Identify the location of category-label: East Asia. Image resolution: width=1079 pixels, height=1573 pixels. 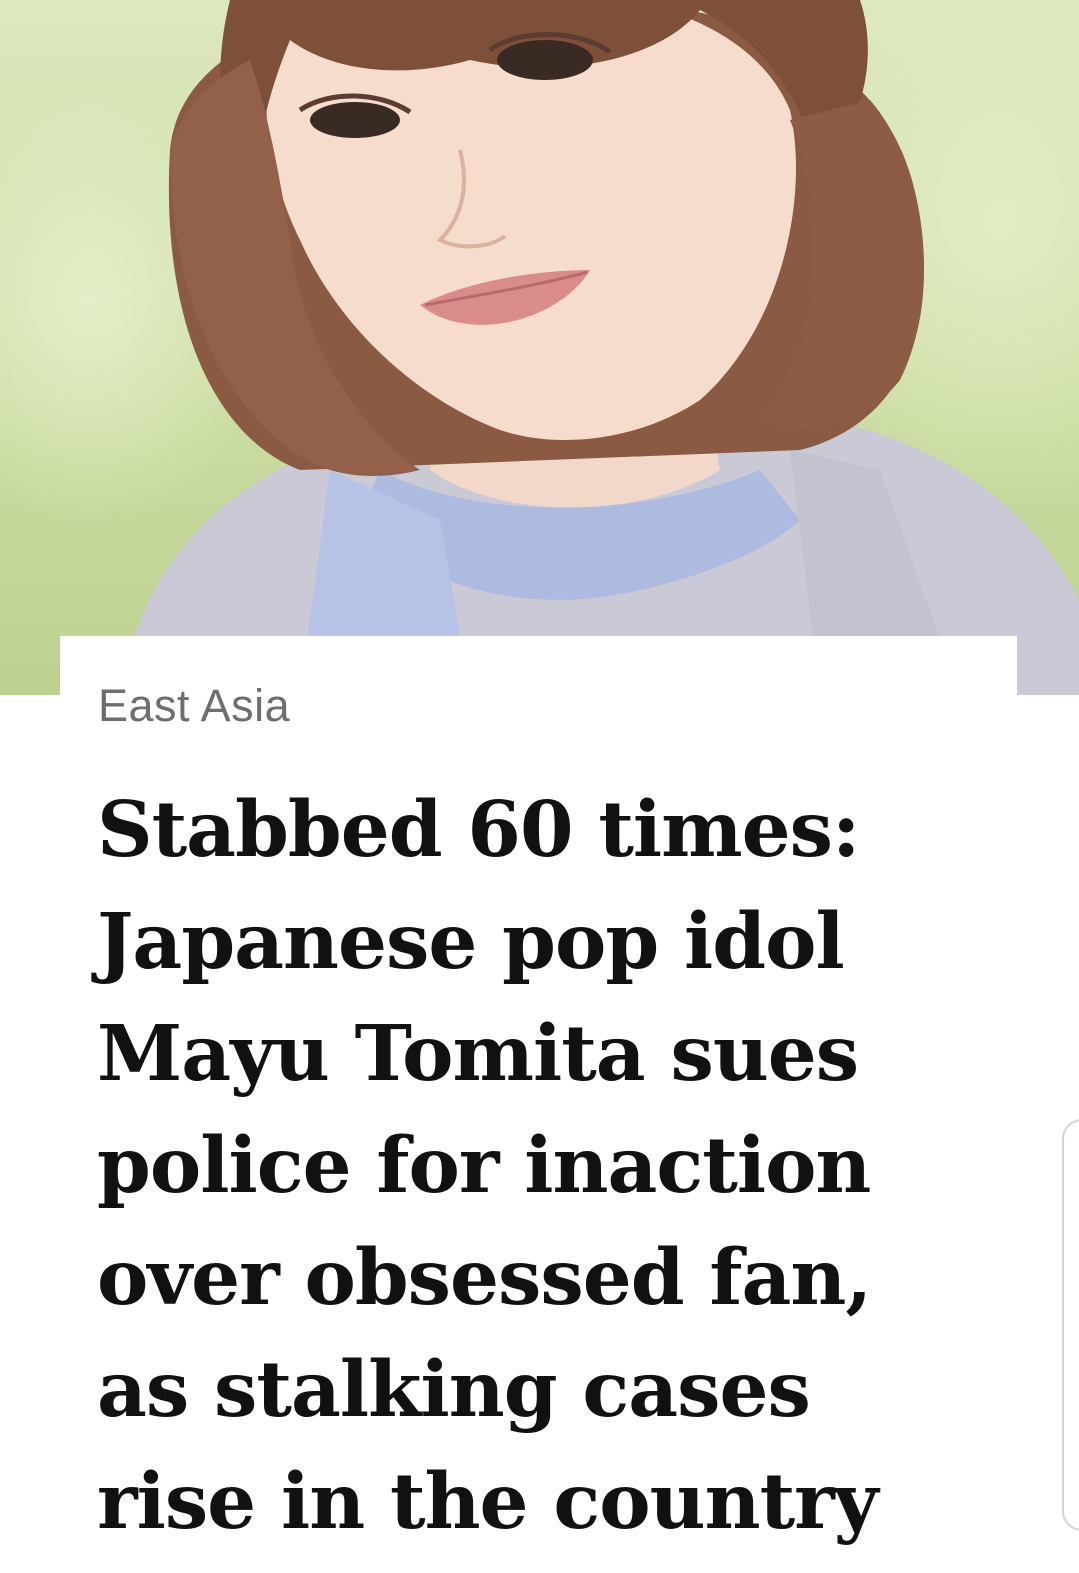
(194, 706).